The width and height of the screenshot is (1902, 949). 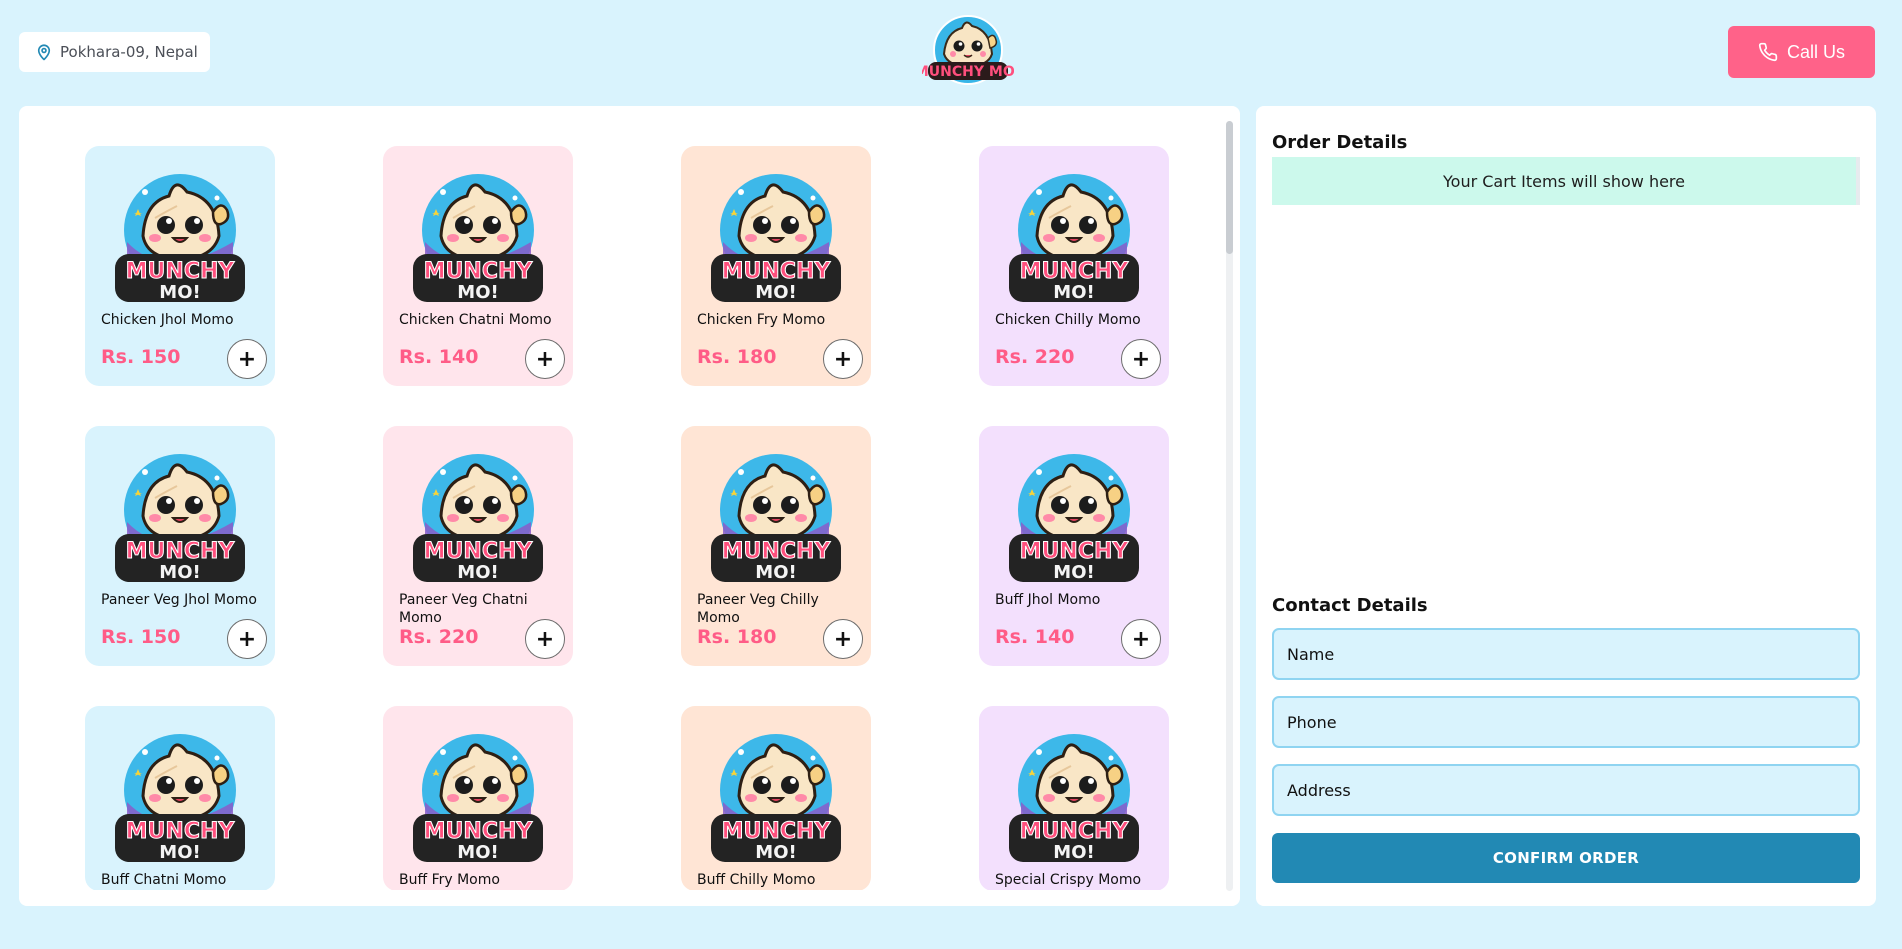 What do you see at coordinates (1566, 654) in the screenshot?
I see `name-field` at bounding box center [1566, 654].